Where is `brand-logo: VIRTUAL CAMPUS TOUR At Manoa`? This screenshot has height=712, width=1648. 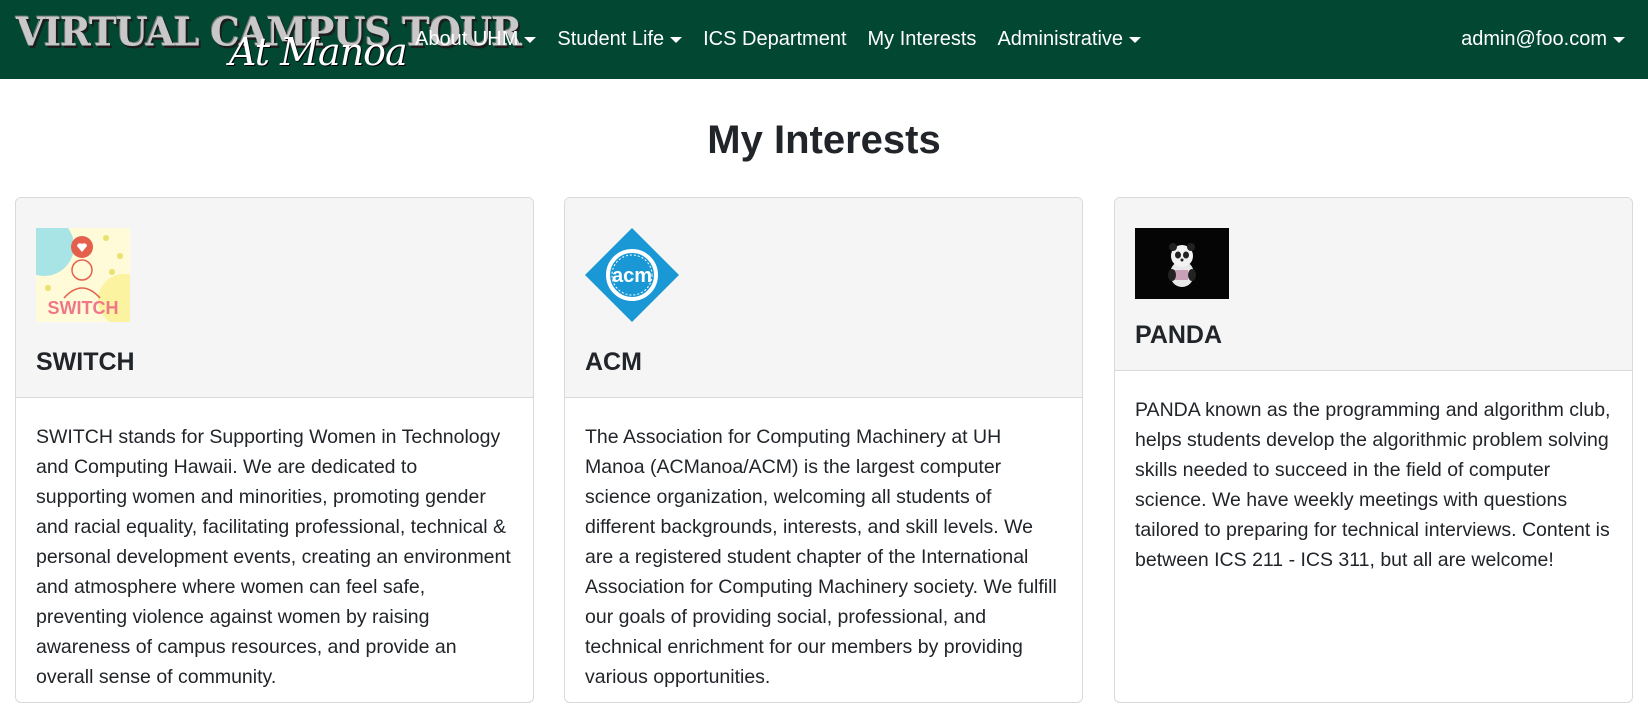
brand-logo: VIRTUAL CAMPUS TOUR At Manoa is located at coordinates (268, 41).